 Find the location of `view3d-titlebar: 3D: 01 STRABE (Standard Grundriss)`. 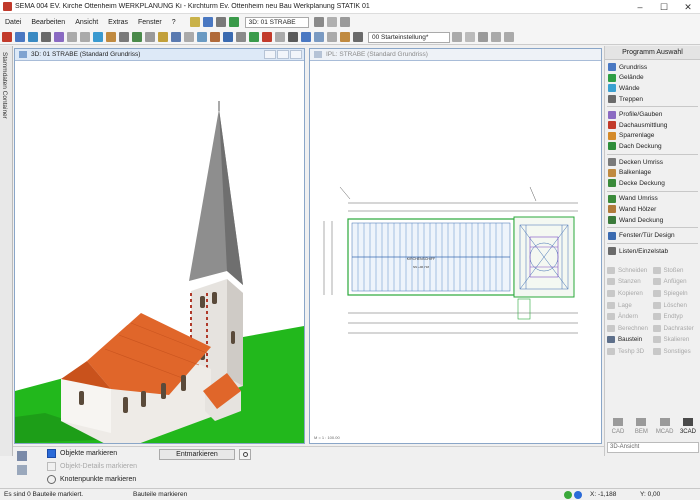

view3d-titlebar: 3D: 01 STRABE (Standard Grundriss) is located at coordinates (159, 55).